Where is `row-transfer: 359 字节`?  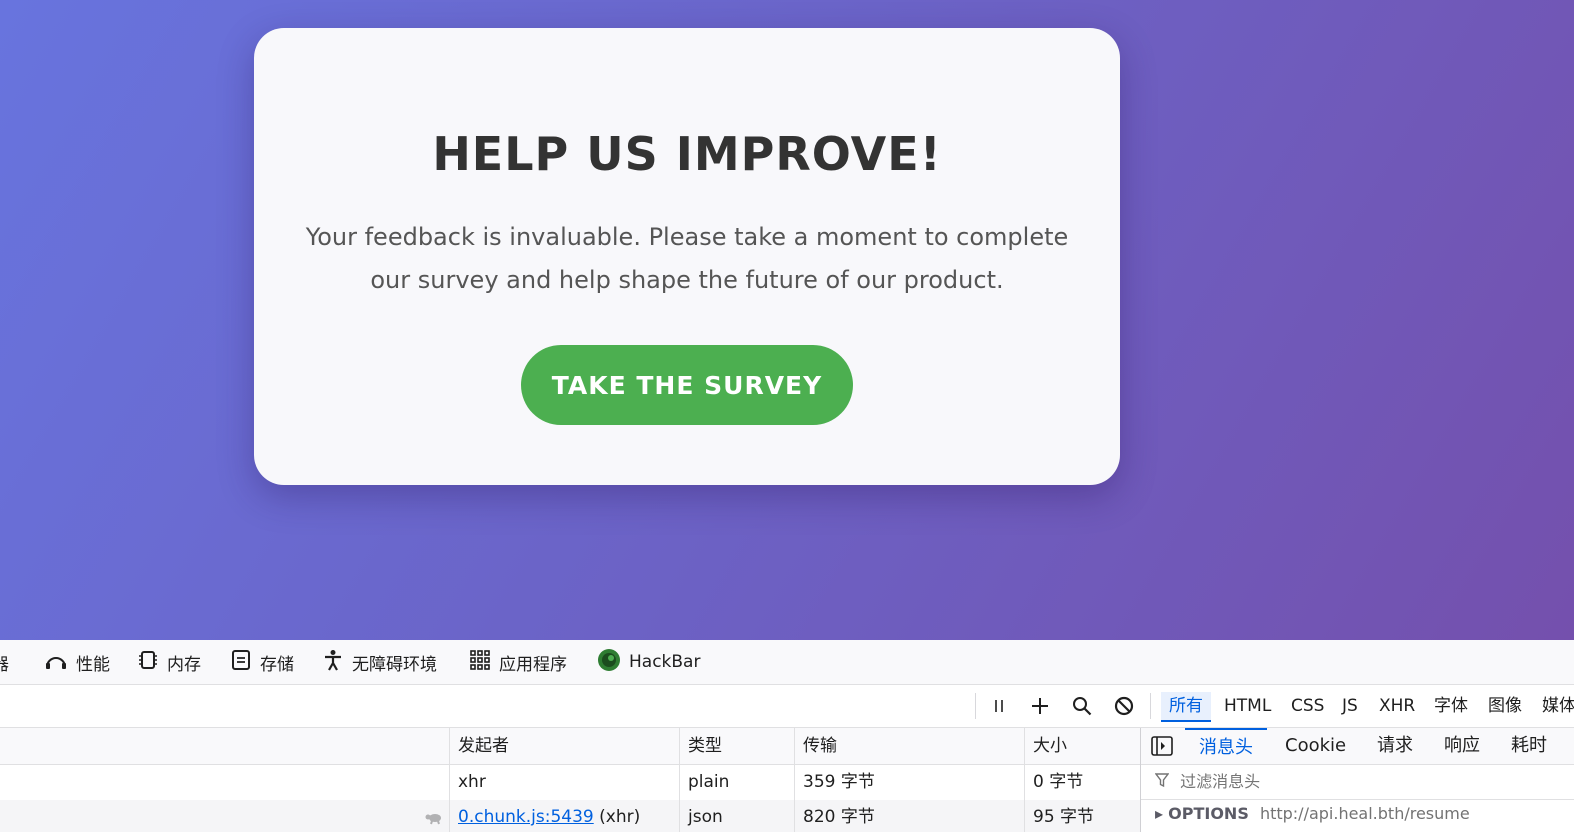
row-transfer: 359 字节 is located at coordinates (839, 782).